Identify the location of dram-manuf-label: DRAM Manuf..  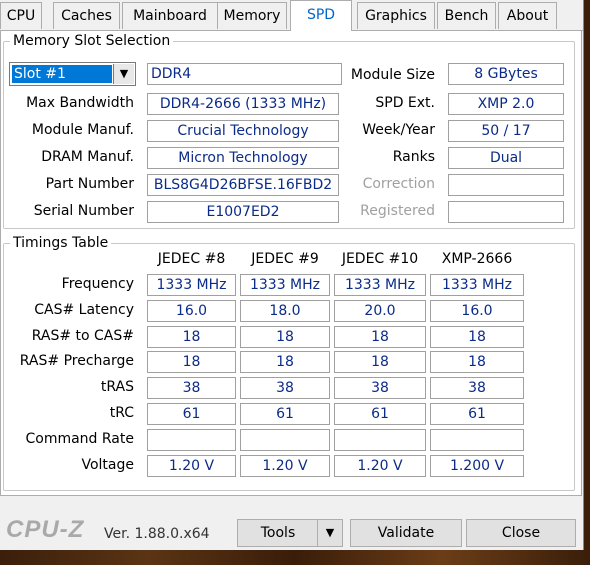
(87, 157).